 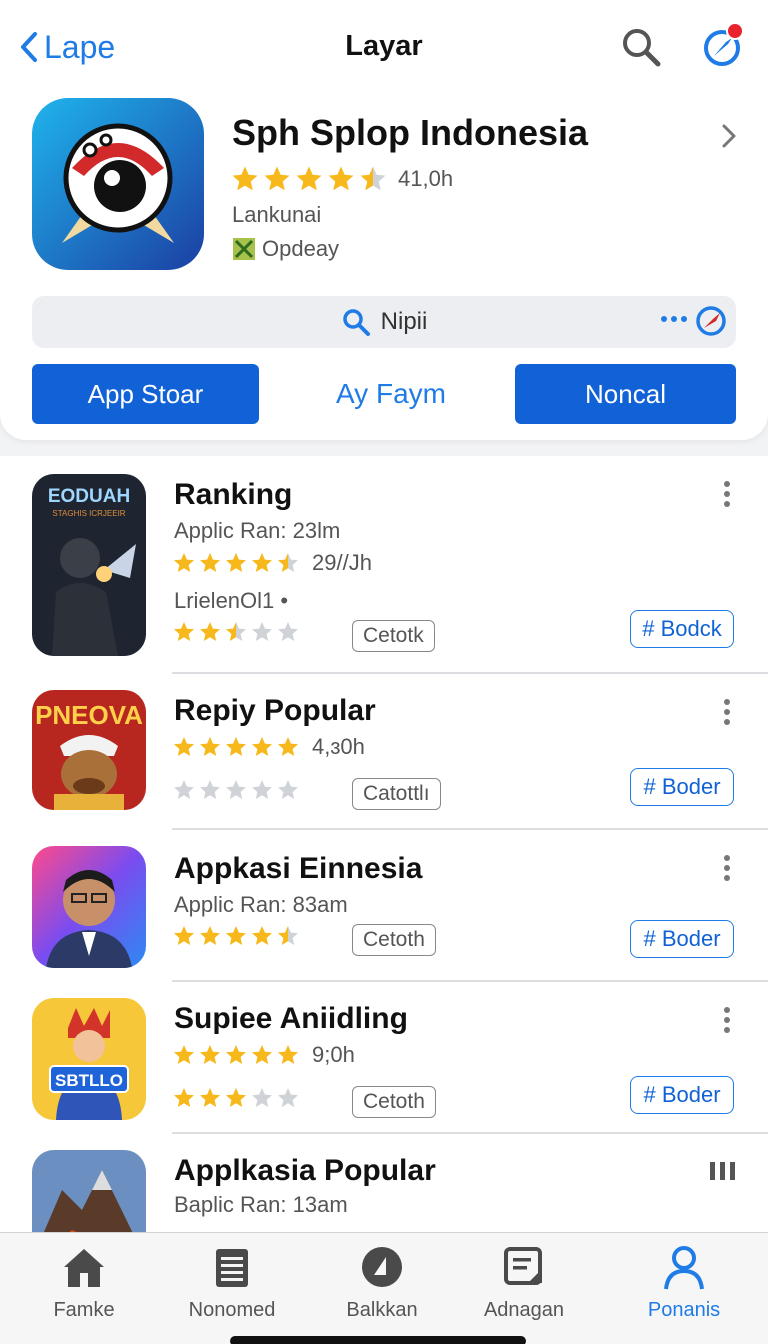 What do you see at coordinates (145, 394) in the screenshot?
I see `app-store-button: App Stoar` at bounding box center [145, 394].